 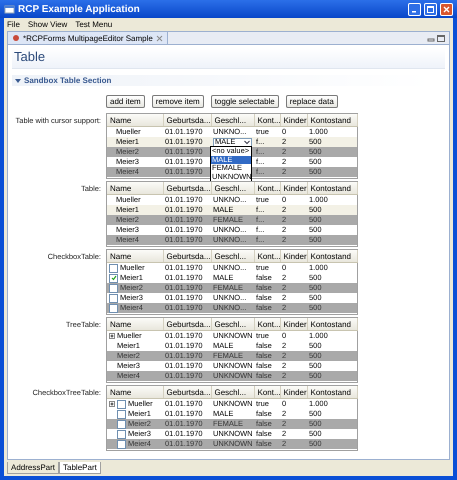 I want to click on section-title: Sandbox Table Section, so click(x=68, y=80).